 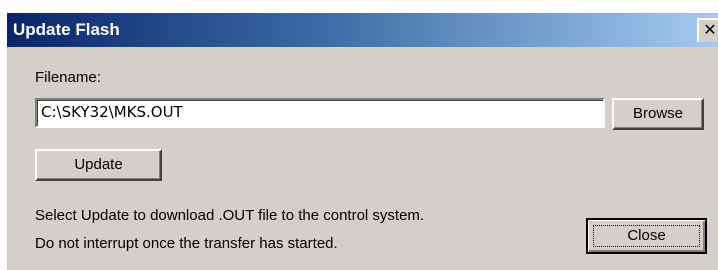 What do you see at coordinates (66, 29) in the screenshot?
I see `window-title: Update Flash` at bounding box center [66, 29].